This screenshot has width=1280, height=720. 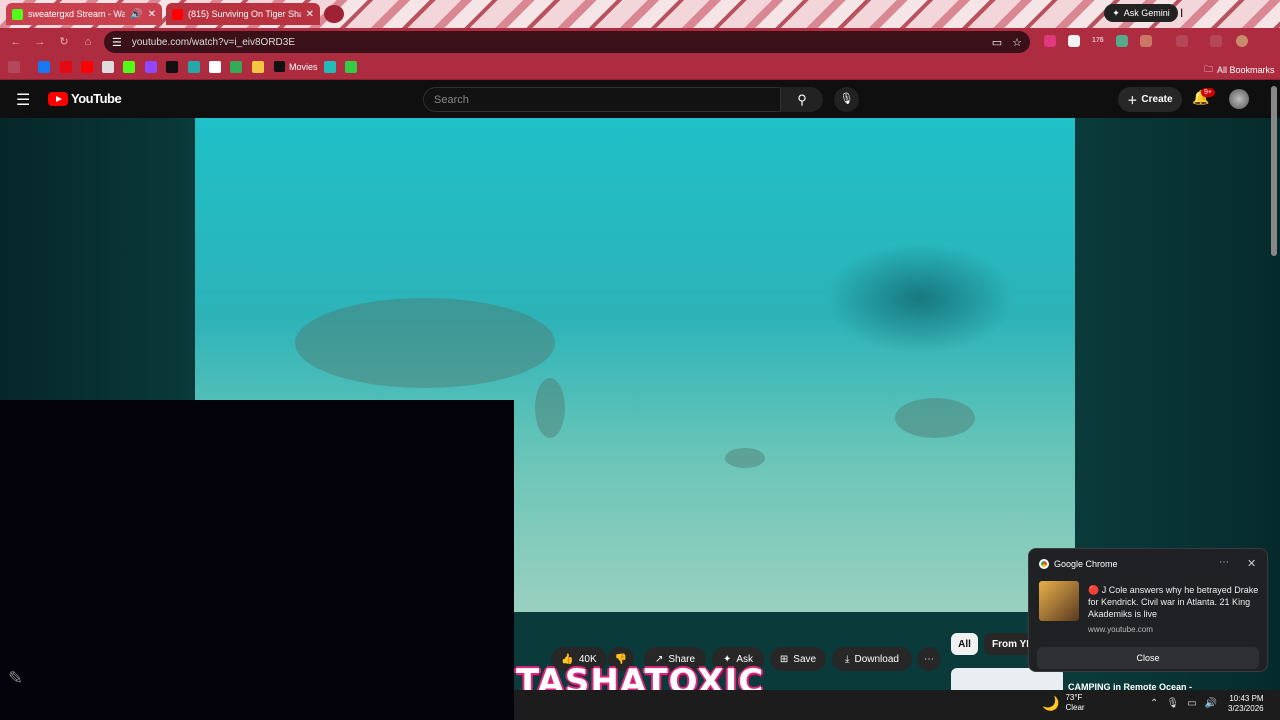 I want to click on date: 3/23/2026, so click(x=1246, y=708).